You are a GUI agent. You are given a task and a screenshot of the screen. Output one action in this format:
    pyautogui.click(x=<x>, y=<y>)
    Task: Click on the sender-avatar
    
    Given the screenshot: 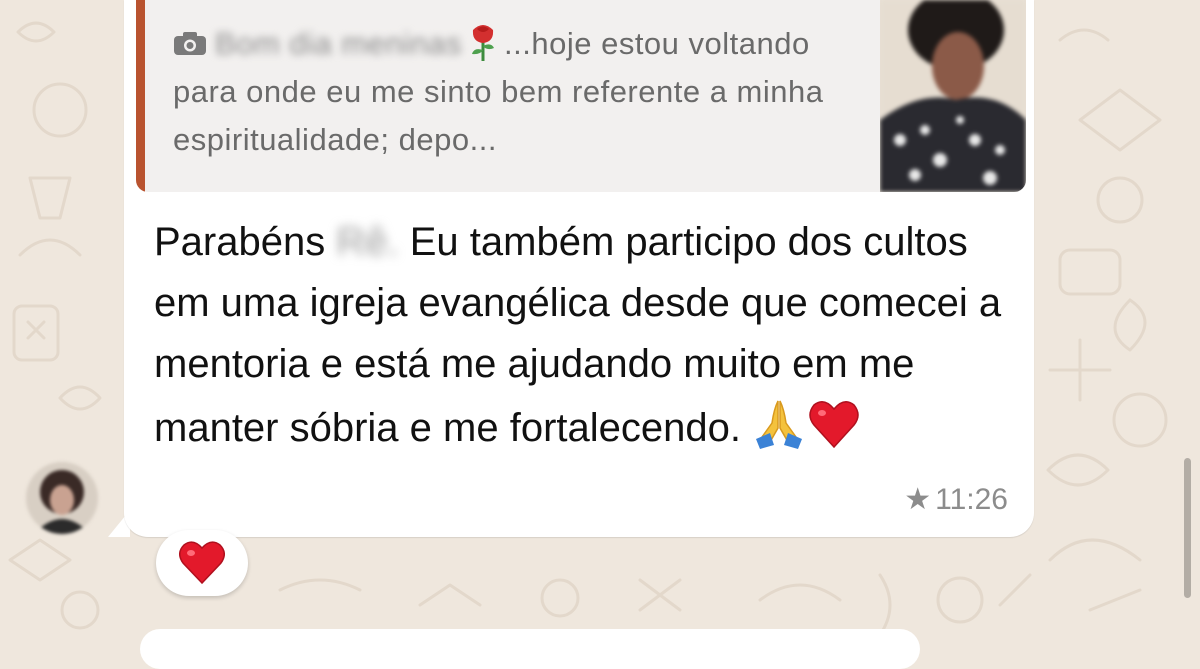 What is the action you would take?
    pyautogui.click(x=62, y=498)
    